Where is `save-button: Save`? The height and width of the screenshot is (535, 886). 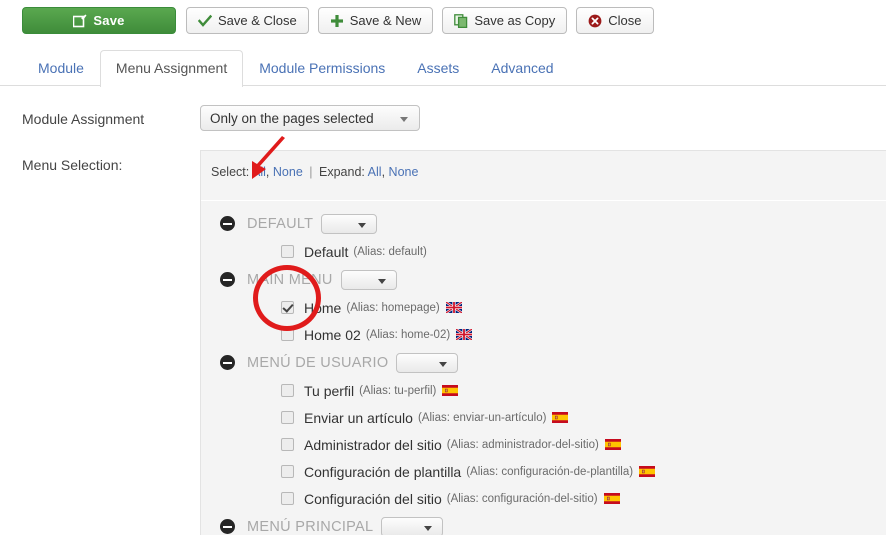
save-button: Save is located at coordinates (99, 20).